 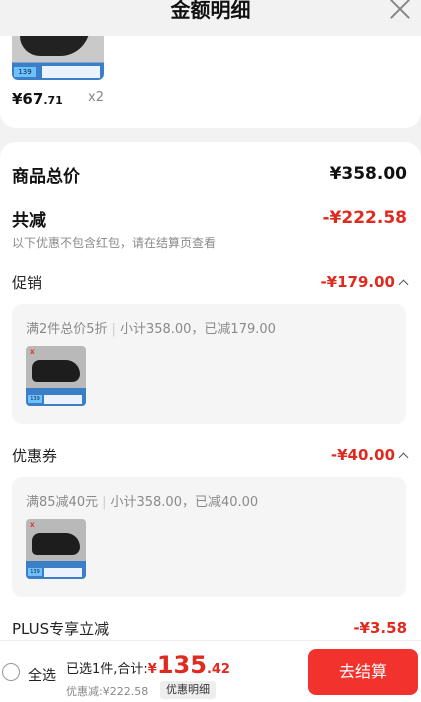 I want to click on select-all-radio, so click(x=11, y=672).